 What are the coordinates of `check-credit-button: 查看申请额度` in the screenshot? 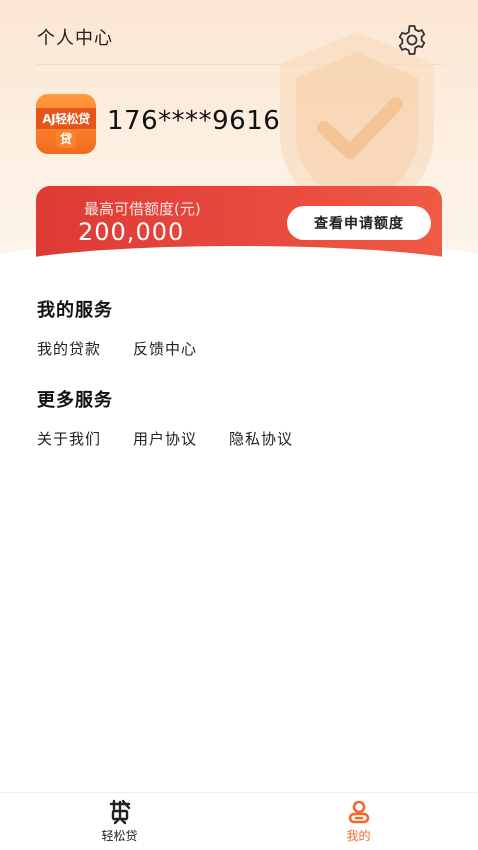 It's located at (359, 223).